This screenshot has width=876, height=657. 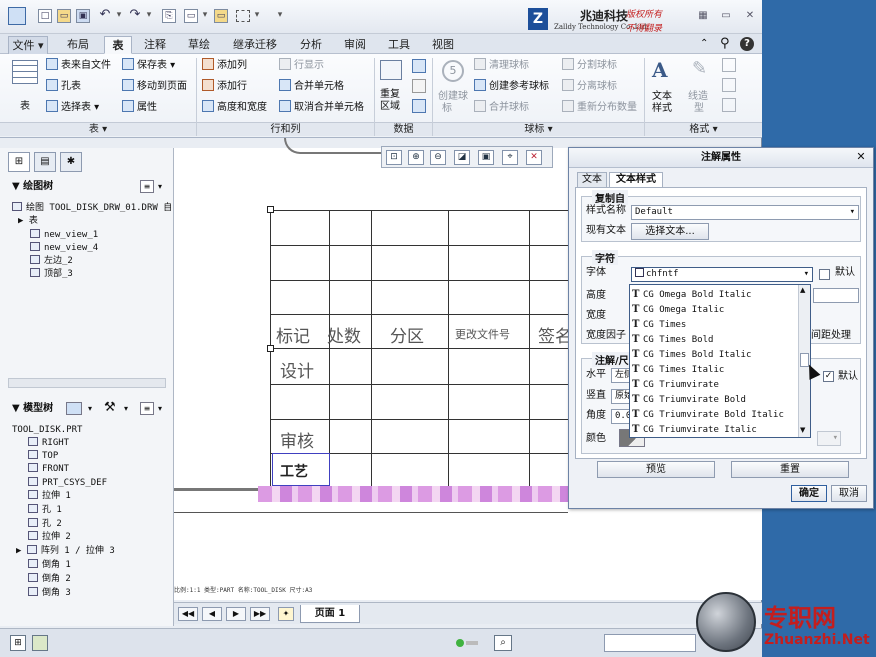 What do you see at coordinates (482, 334) in the screenshot?
I see `table-cell-change-doc: 更改文件号` at bounding box center [482, 334].